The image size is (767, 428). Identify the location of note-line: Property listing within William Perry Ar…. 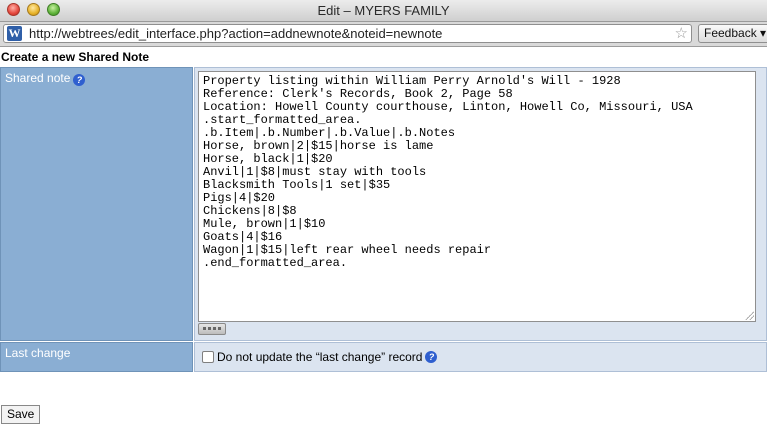
(412, 81).